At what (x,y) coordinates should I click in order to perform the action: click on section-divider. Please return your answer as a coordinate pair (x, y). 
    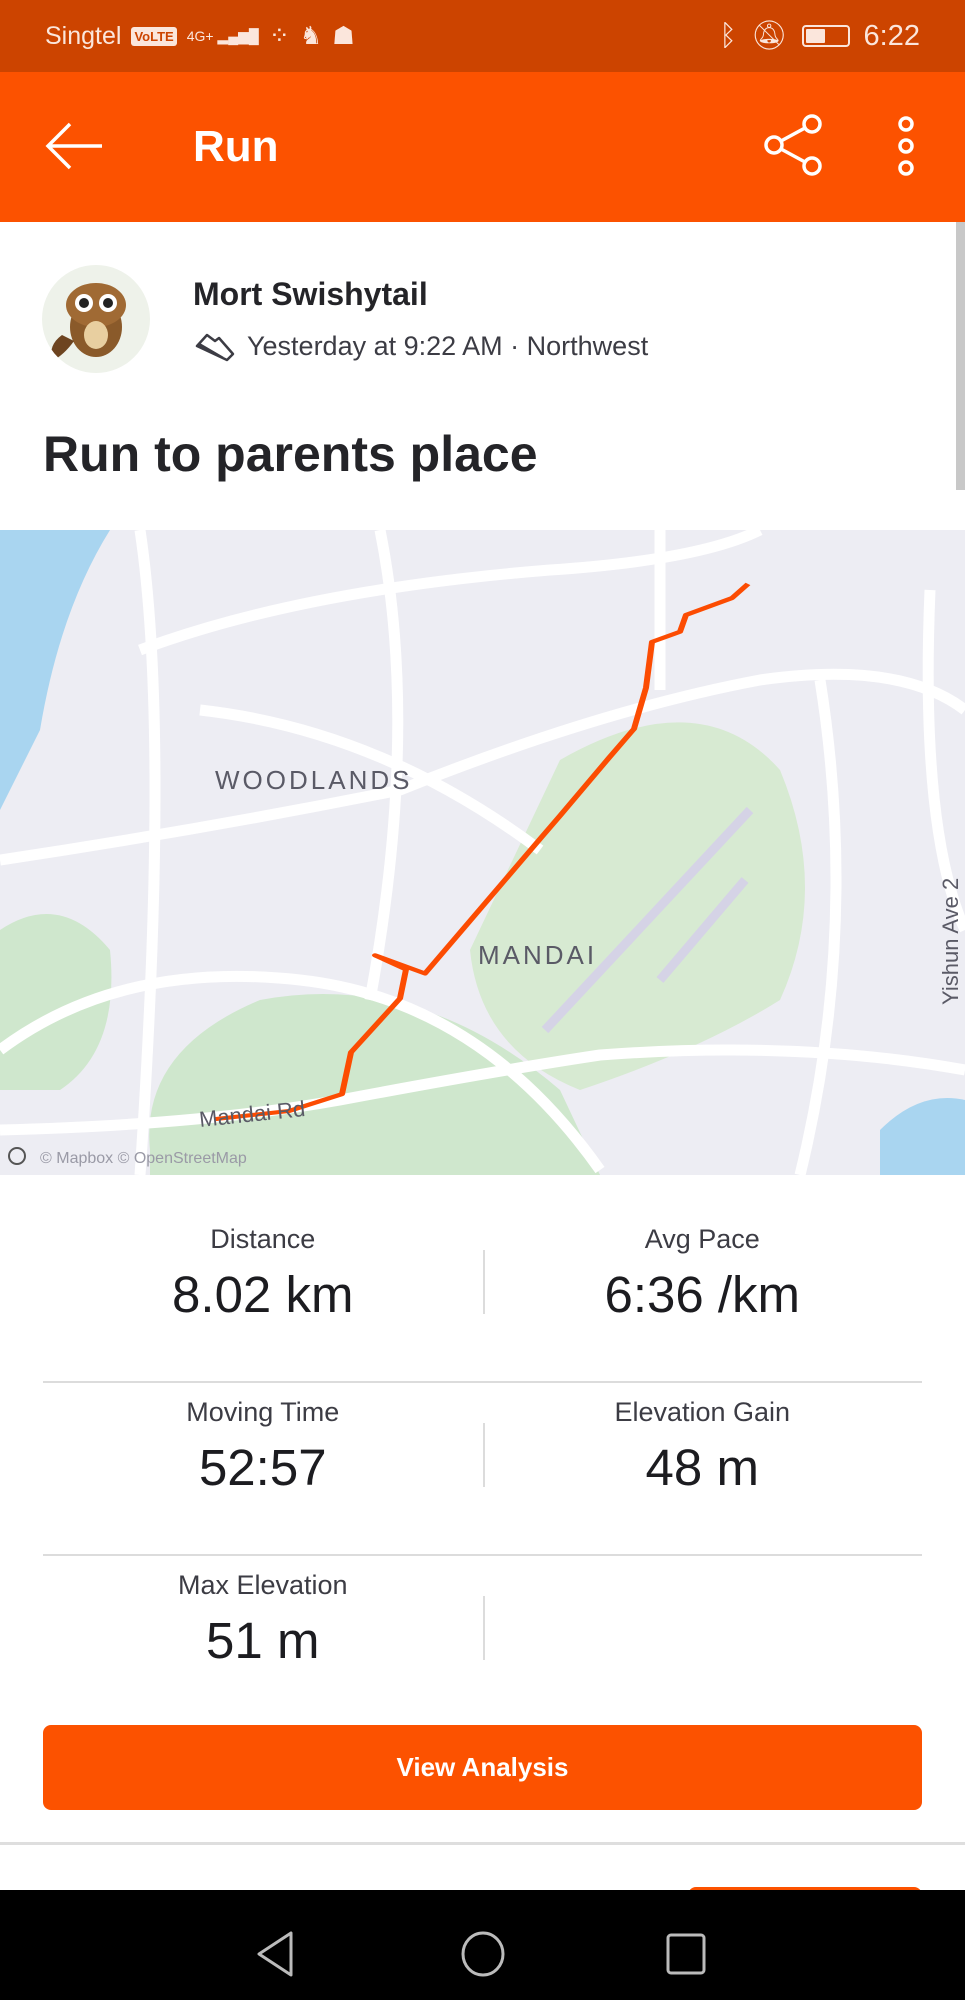
    Looking at the image, I should click on (482, 1843).